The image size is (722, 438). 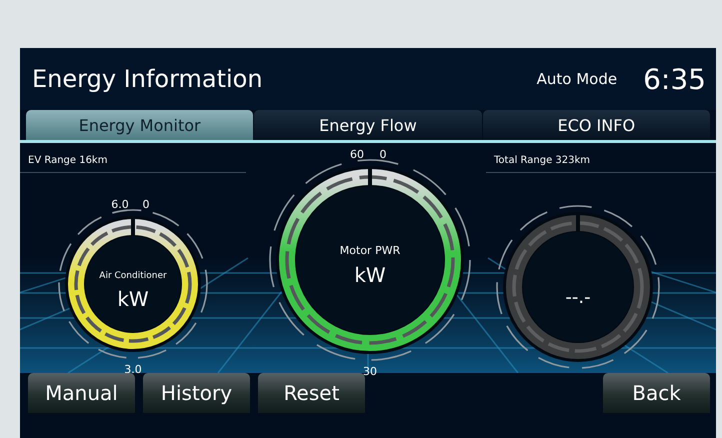 What do you see at coordinates (81, 393) in the screenshot?
I see `action-button: Manual` at bounding box center [81, 393].